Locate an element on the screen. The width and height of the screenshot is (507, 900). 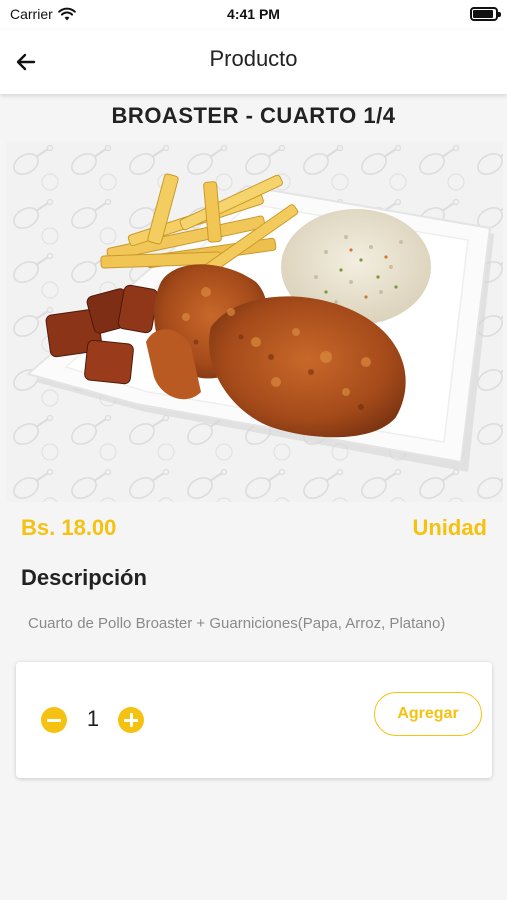
status-time: 4:41 PM is located at coordinates (253, 14).